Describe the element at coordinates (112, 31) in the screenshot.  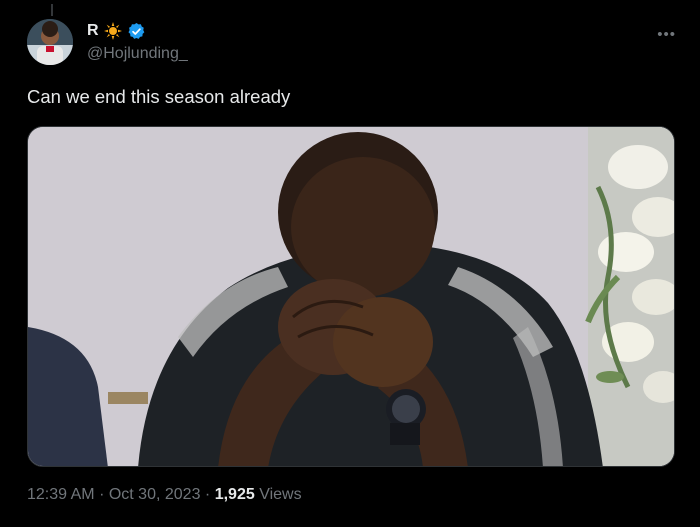
I see `sun-emoji-icon` at that location.